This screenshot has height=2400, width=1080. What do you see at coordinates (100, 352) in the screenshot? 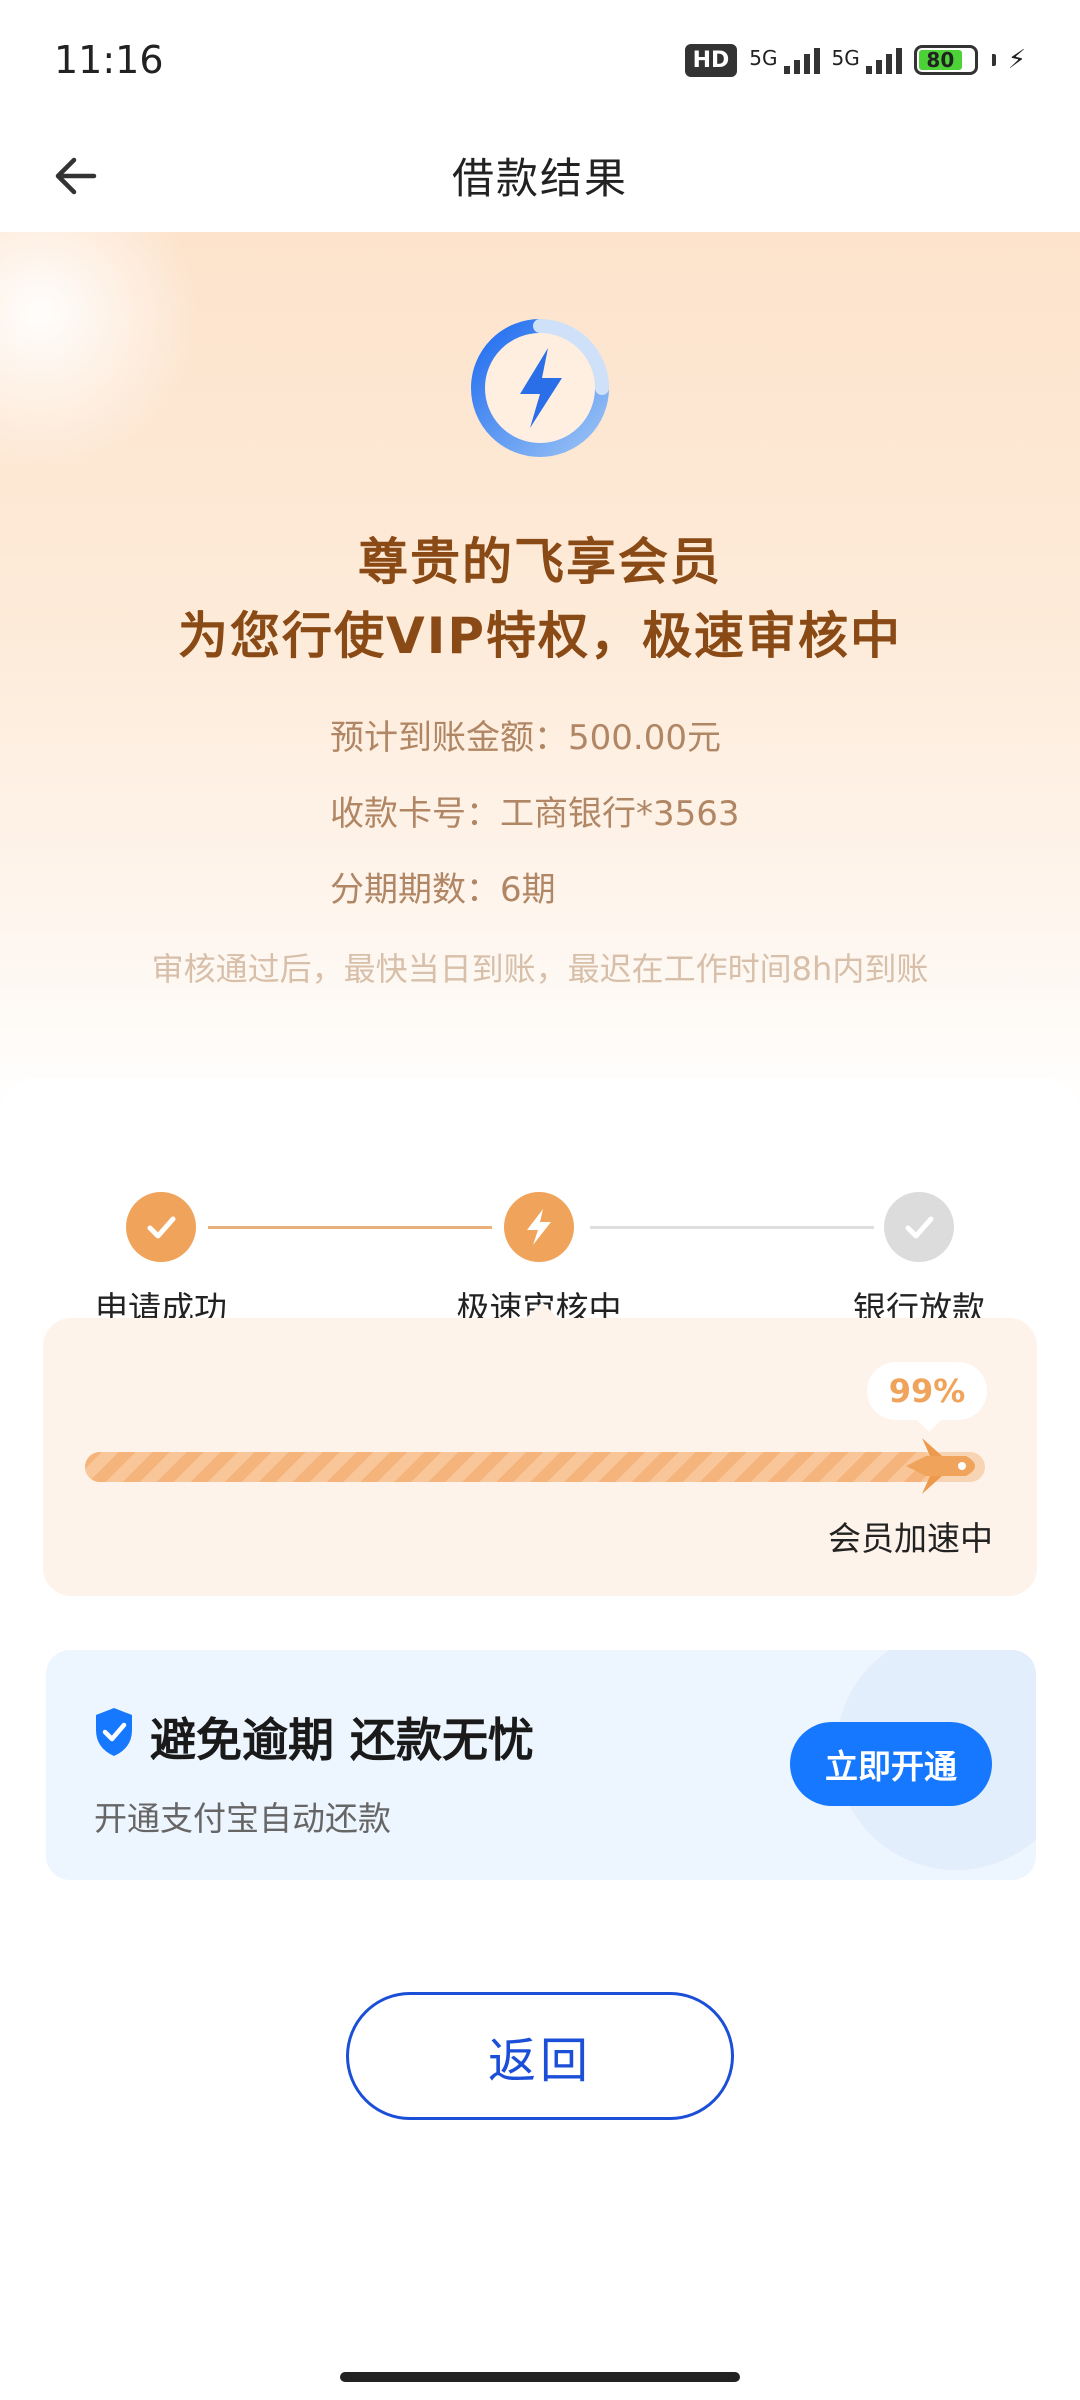
I see `hero-glow` at bounding box center [100, 352].